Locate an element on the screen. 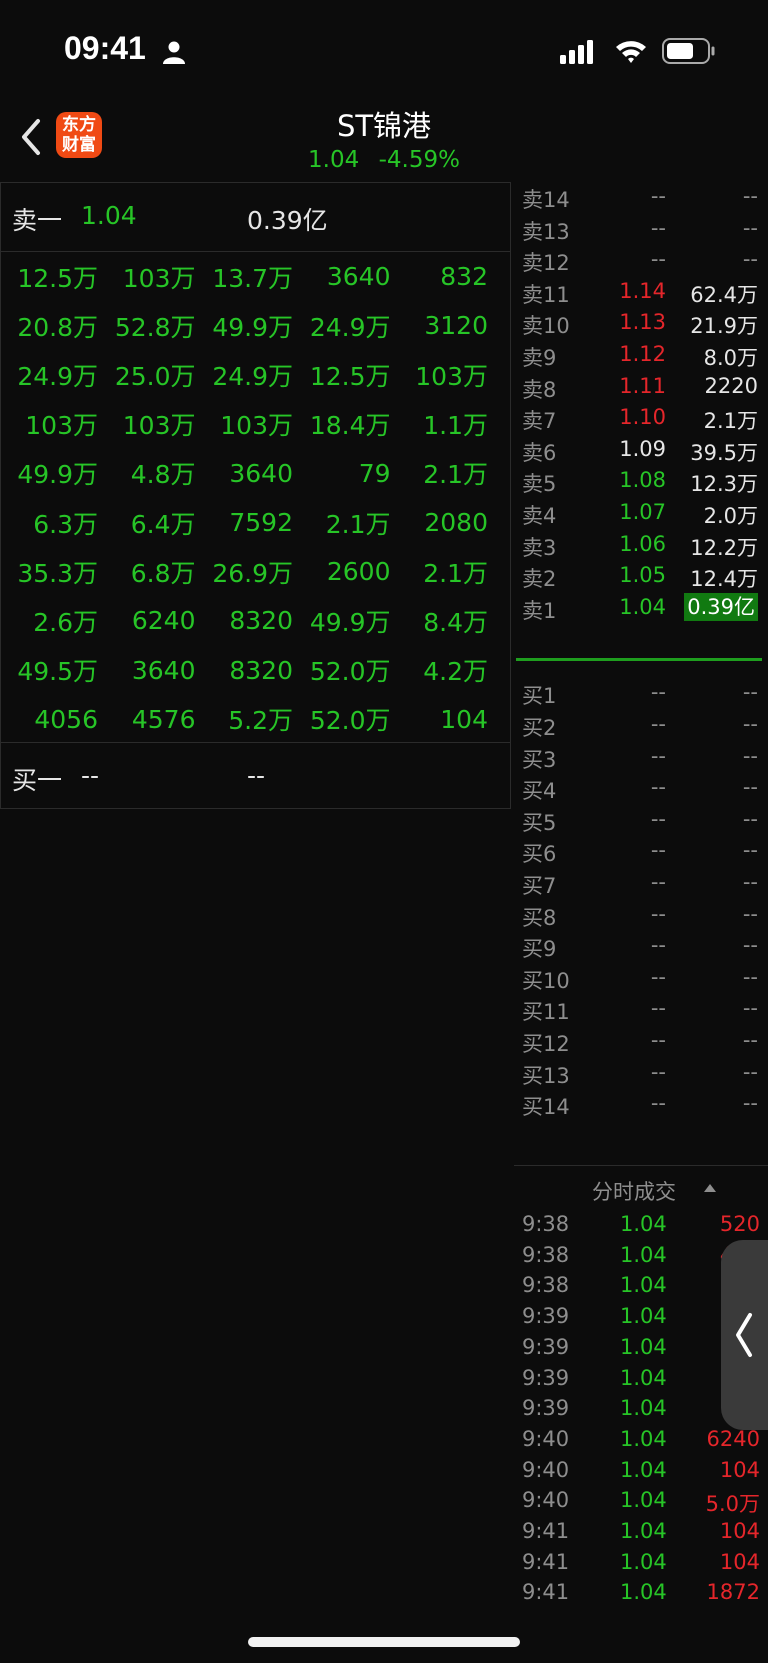  orderbook-ask-row: 卖13 -- -- is located at coordinates (637, 228).